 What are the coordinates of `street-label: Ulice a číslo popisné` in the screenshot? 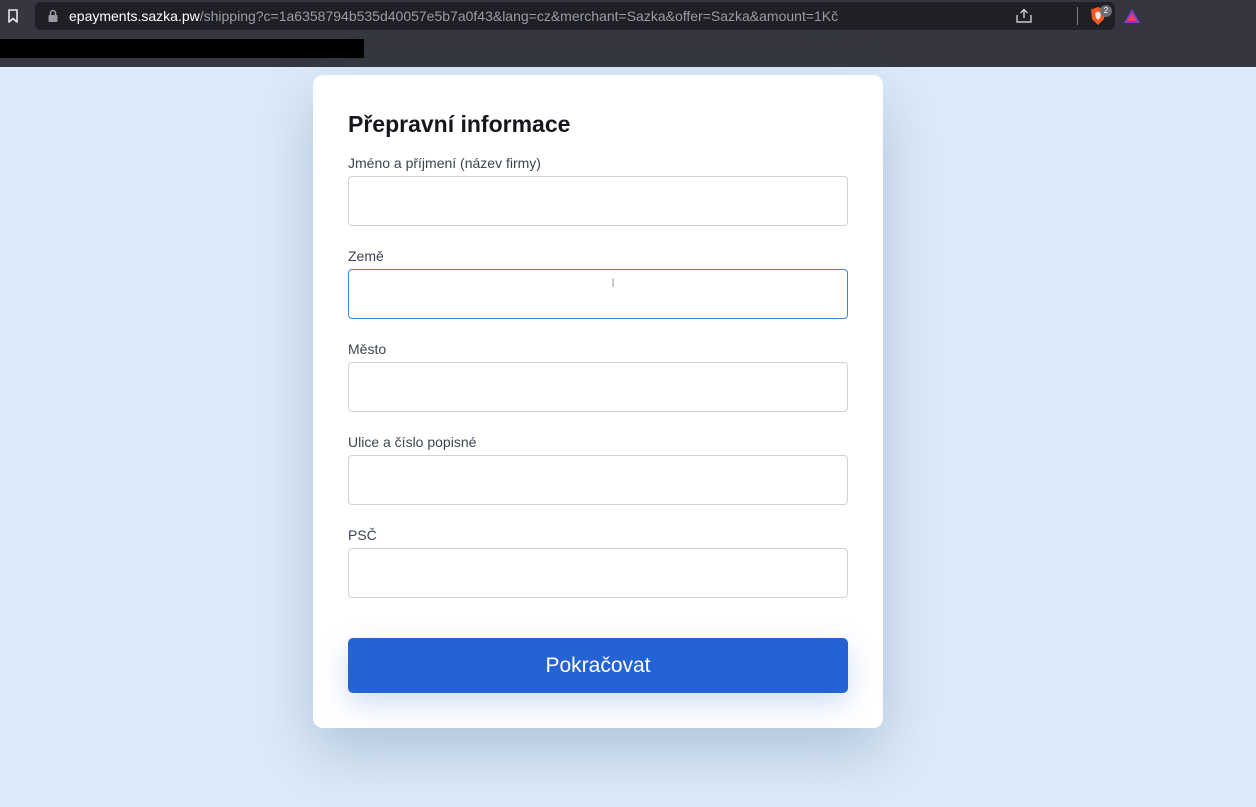 It's located at (412, 442).